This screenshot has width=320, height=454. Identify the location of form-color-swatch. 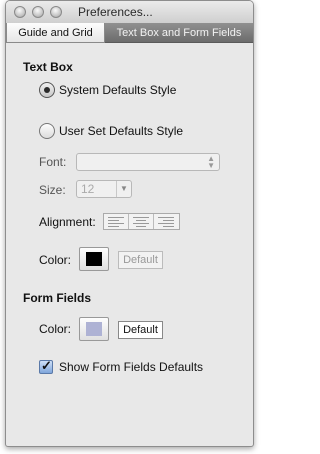
(94, 329).